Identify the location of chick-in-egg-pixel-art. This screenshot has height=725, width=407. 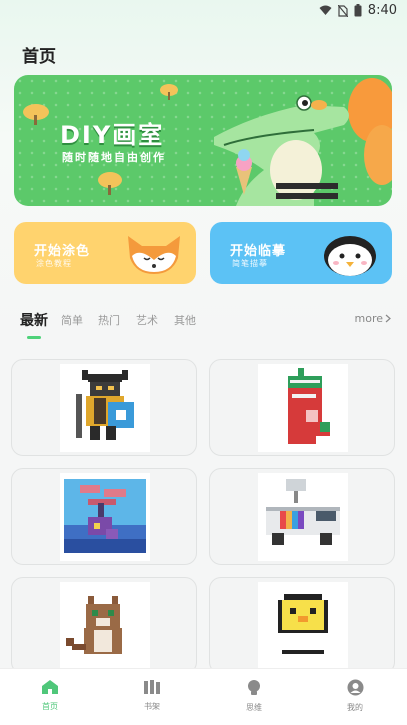
(303, 624).